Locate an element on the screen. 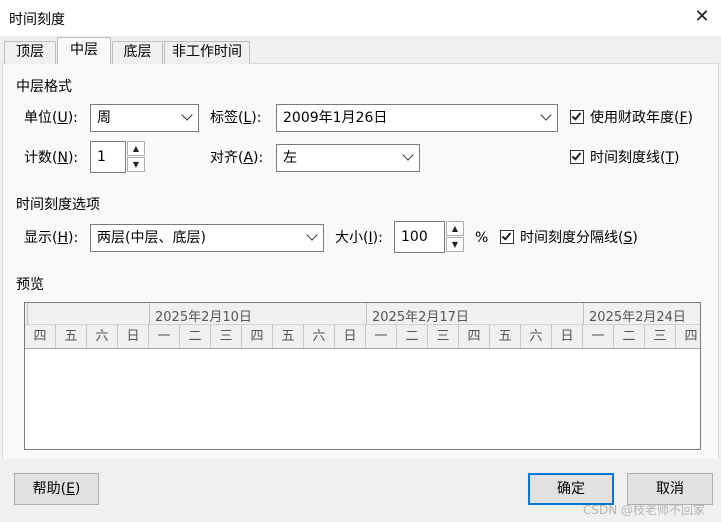 This screenshot has height=522, width=721. unit-label: 单位(U): is located at coordinates (51, 118).